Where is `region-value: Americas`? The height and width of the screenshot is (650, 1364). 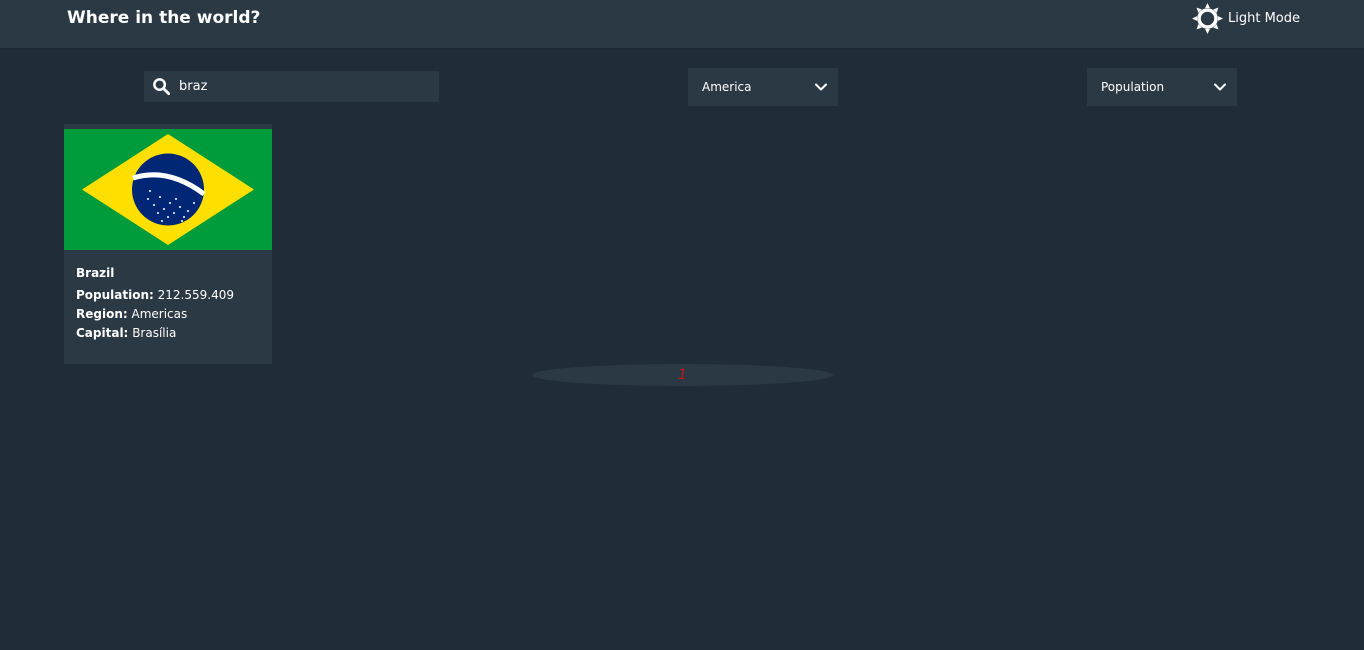 region-value: Americas is located at coordinates (159, 314).